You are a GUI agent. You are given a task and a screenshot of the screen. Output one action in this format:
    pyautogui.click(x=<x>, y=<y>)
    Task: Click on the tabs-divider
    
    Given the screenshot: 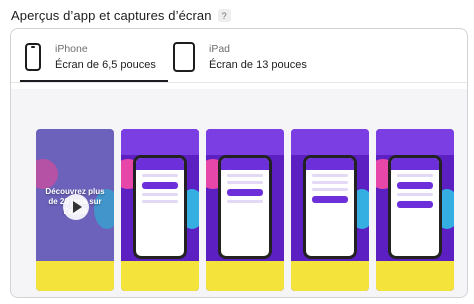 What is the action you would take?
    pyautogui.click(x=239, y=82)
    